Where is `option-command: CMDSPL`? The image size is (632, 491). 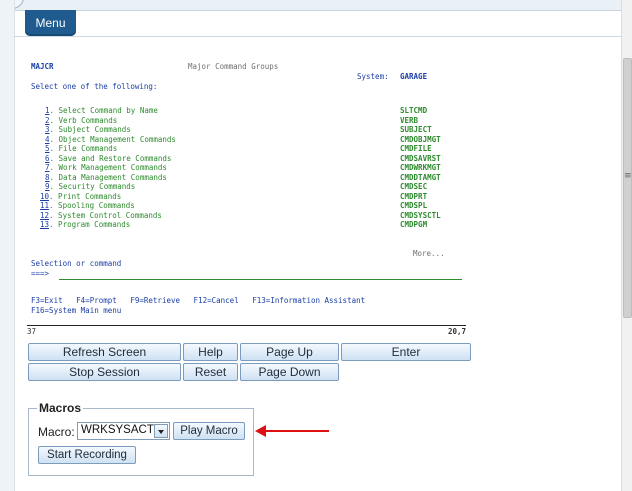 option-command: CMDSPL is located at coordinates (414, 205).